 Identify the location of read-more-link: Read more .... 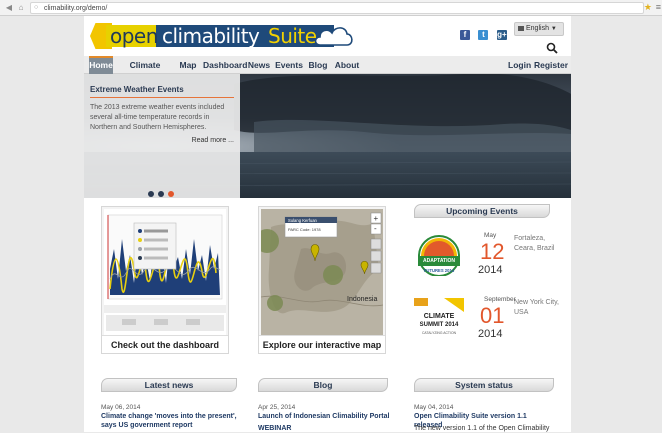
(213, 140).